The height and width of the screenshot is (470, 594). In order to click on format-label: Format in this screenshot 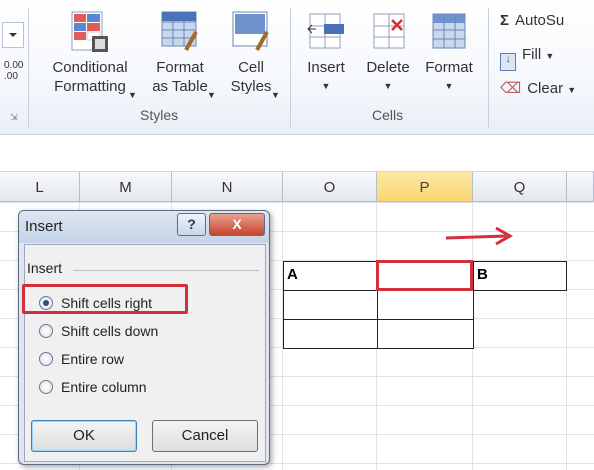, I will do `click(449, 67)`.